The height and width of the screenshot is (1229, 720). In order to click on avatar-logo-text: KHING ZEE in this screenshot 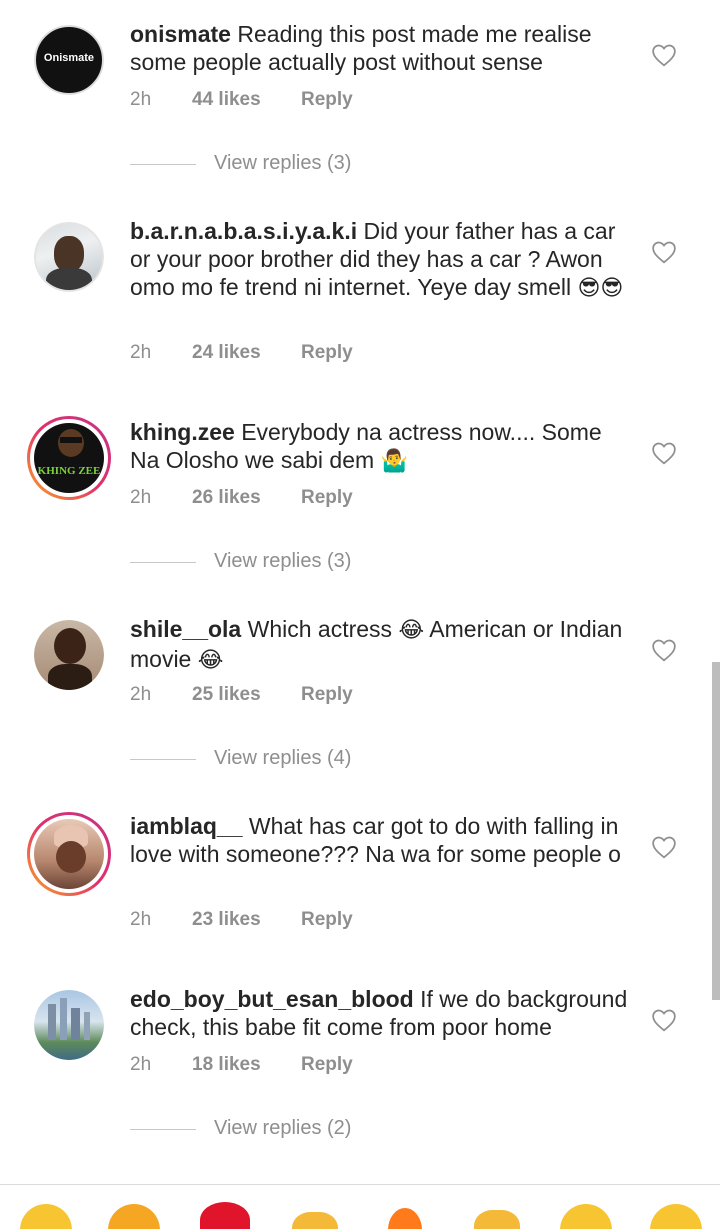, I will do `click(69, 471)`.